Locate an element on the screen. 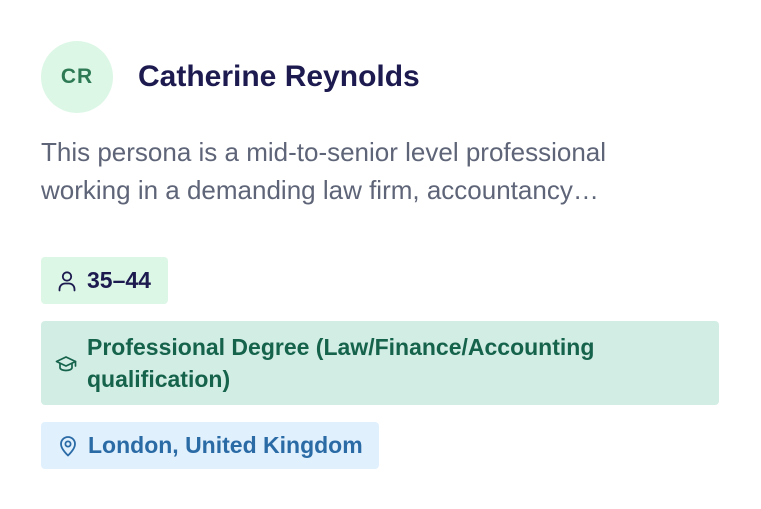  persona-name: Catherine Reynolds is located at coordinates (279, 76).